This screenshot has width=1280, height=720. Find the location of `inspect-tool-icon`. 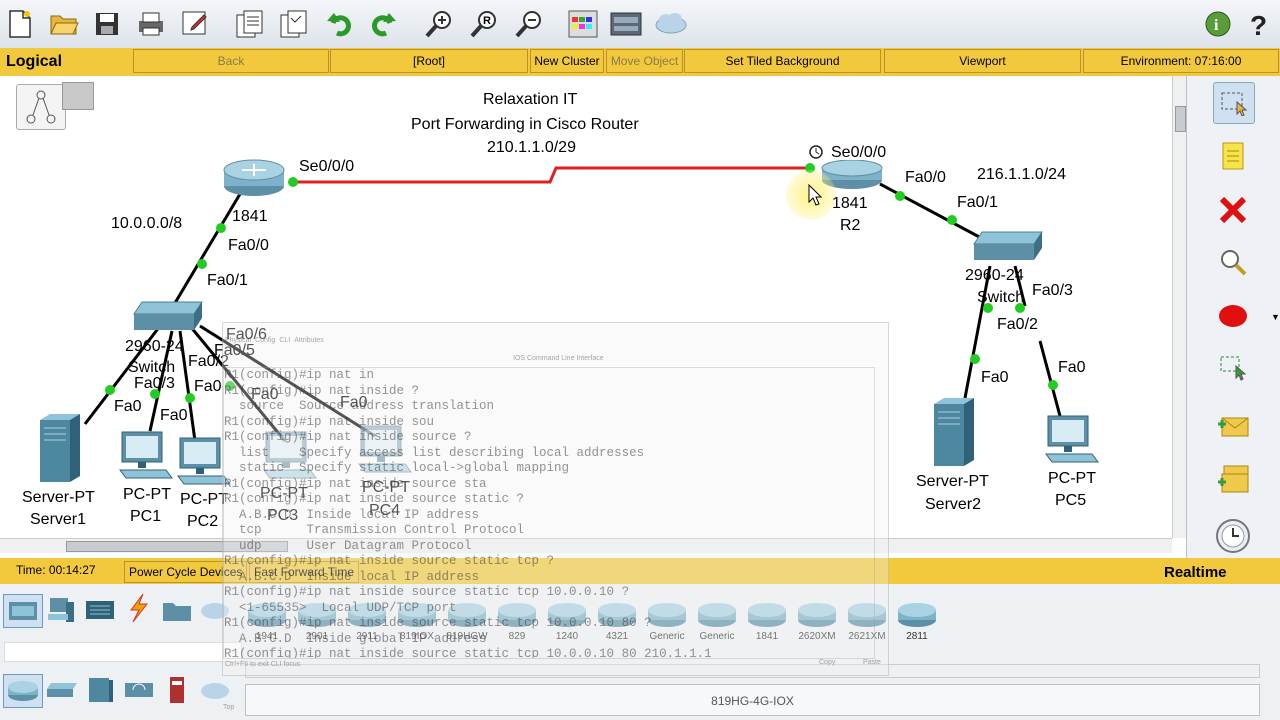

inspect-tool-icon is located at coordinates (1233, 262).